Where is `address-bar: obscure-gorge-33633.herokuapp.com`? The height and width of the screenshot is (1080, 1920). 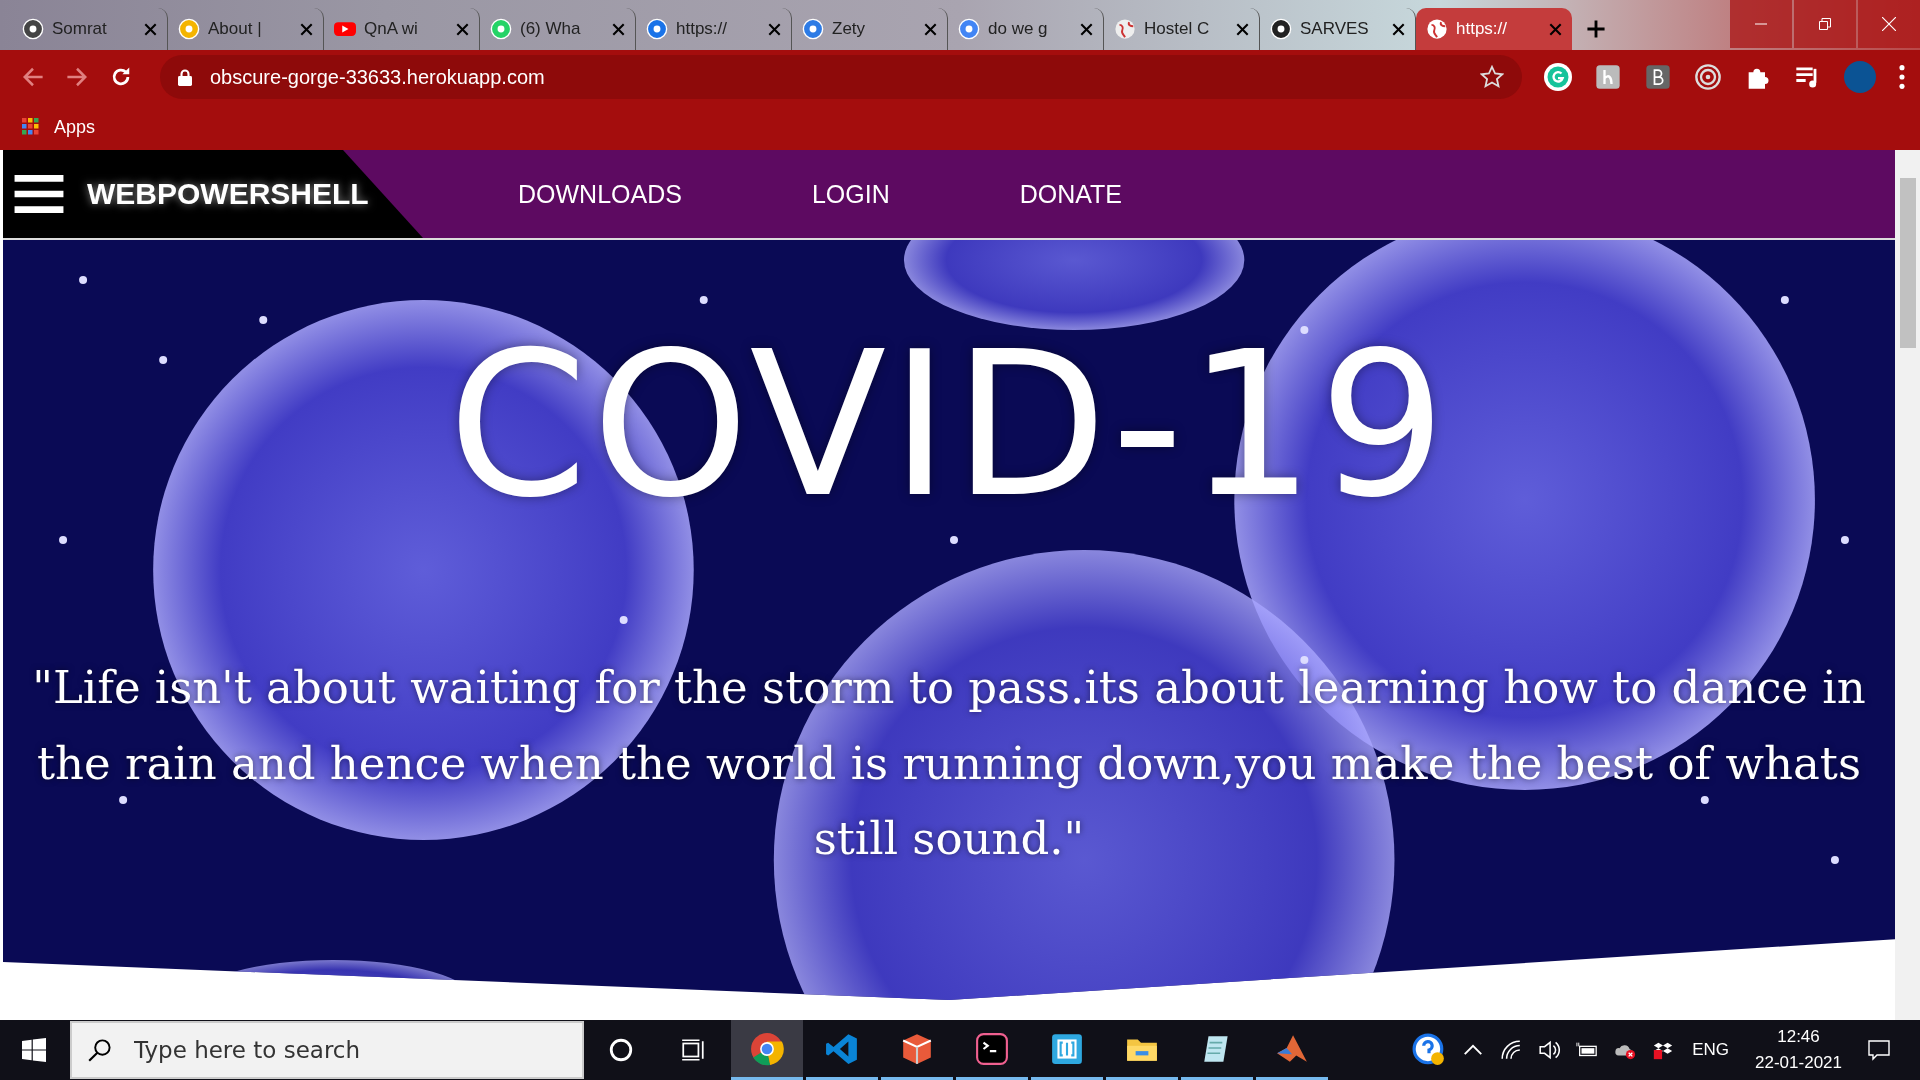 address-bar: obscure-gorge-33633.herokuapp.com is located at coordinates (841, 77).